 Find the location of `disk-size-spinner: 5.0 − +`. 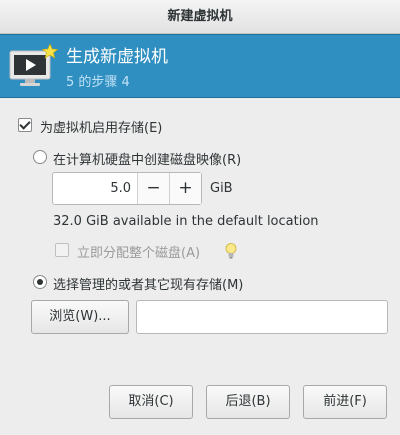

disk-size-spinner: 5.0 − + is located at coordinates (127, 188).